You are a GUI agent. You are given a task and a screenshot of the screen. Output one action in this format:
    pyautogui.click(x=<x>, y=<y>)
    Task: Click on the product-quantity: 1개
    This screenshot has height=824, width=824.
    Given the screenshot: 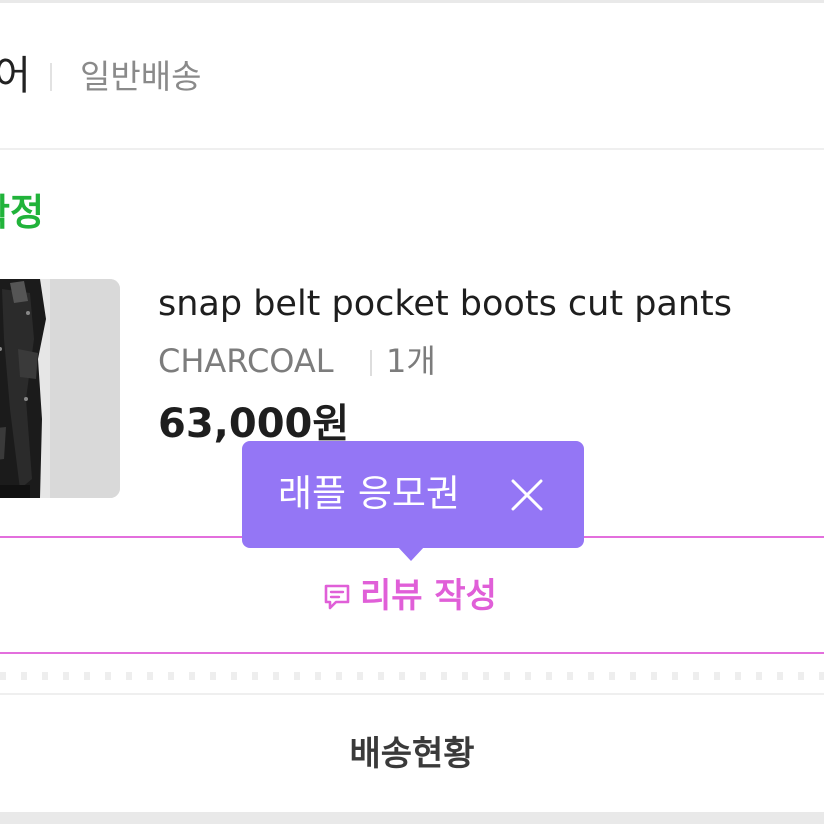 What is the action you would take?
    pyautogui.click(x=411, y=361)
    